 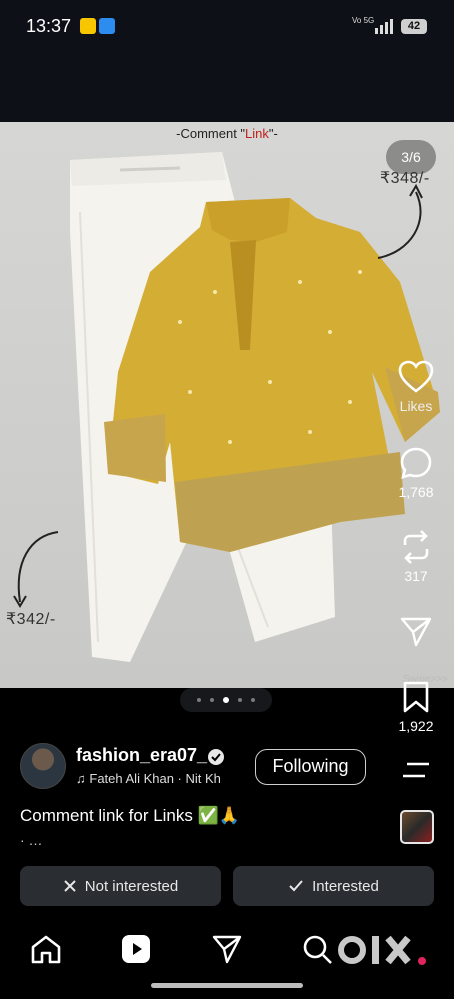 I want to click on bookmark-icon, so click(x=416, y=697).